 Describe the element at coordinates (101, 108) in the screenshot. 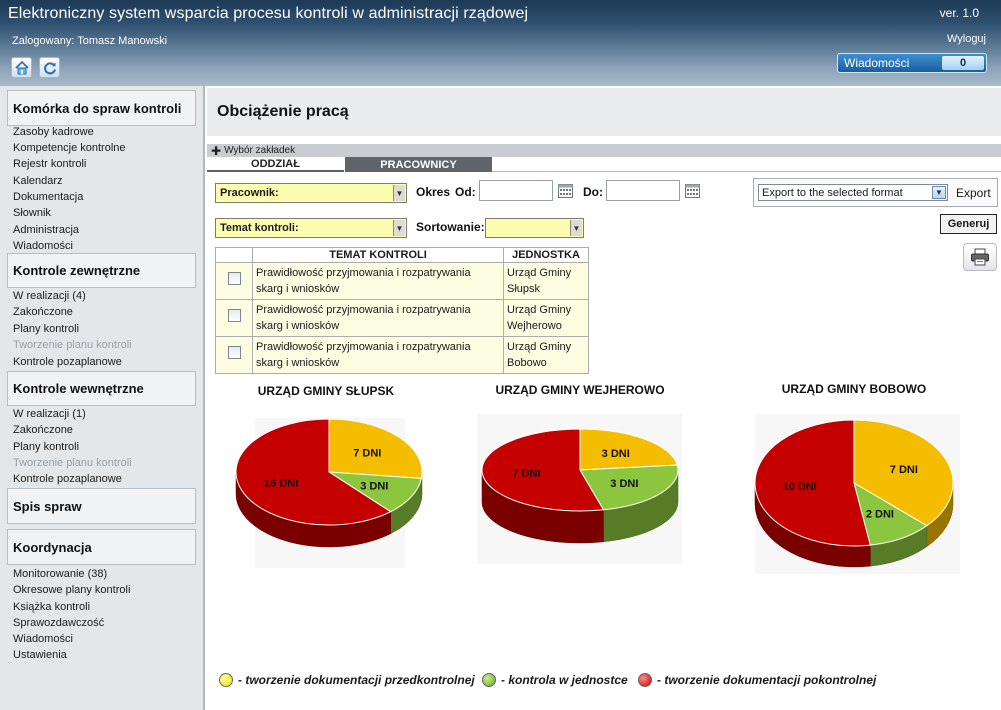

I see `sidebar-section-komorka: Komórka do spraw kontroli` at that location.